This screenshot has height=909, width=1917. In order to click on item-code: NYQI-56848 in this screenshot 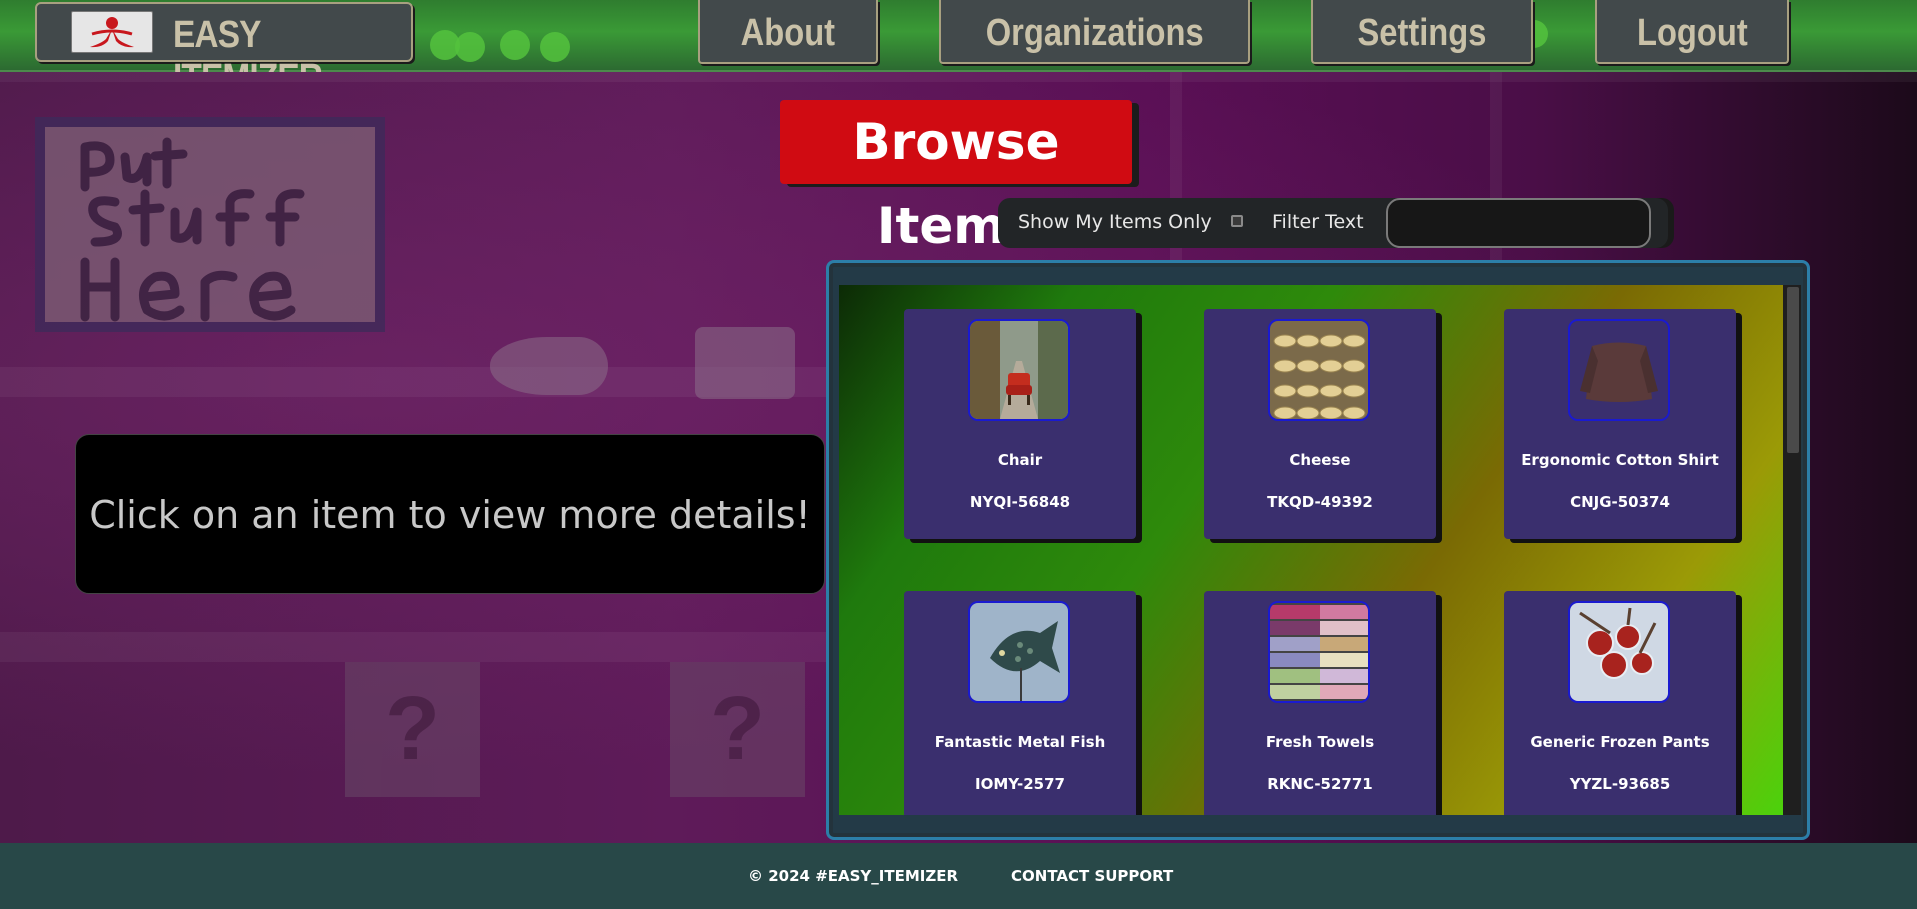, I will do `click(1020, 502)`.